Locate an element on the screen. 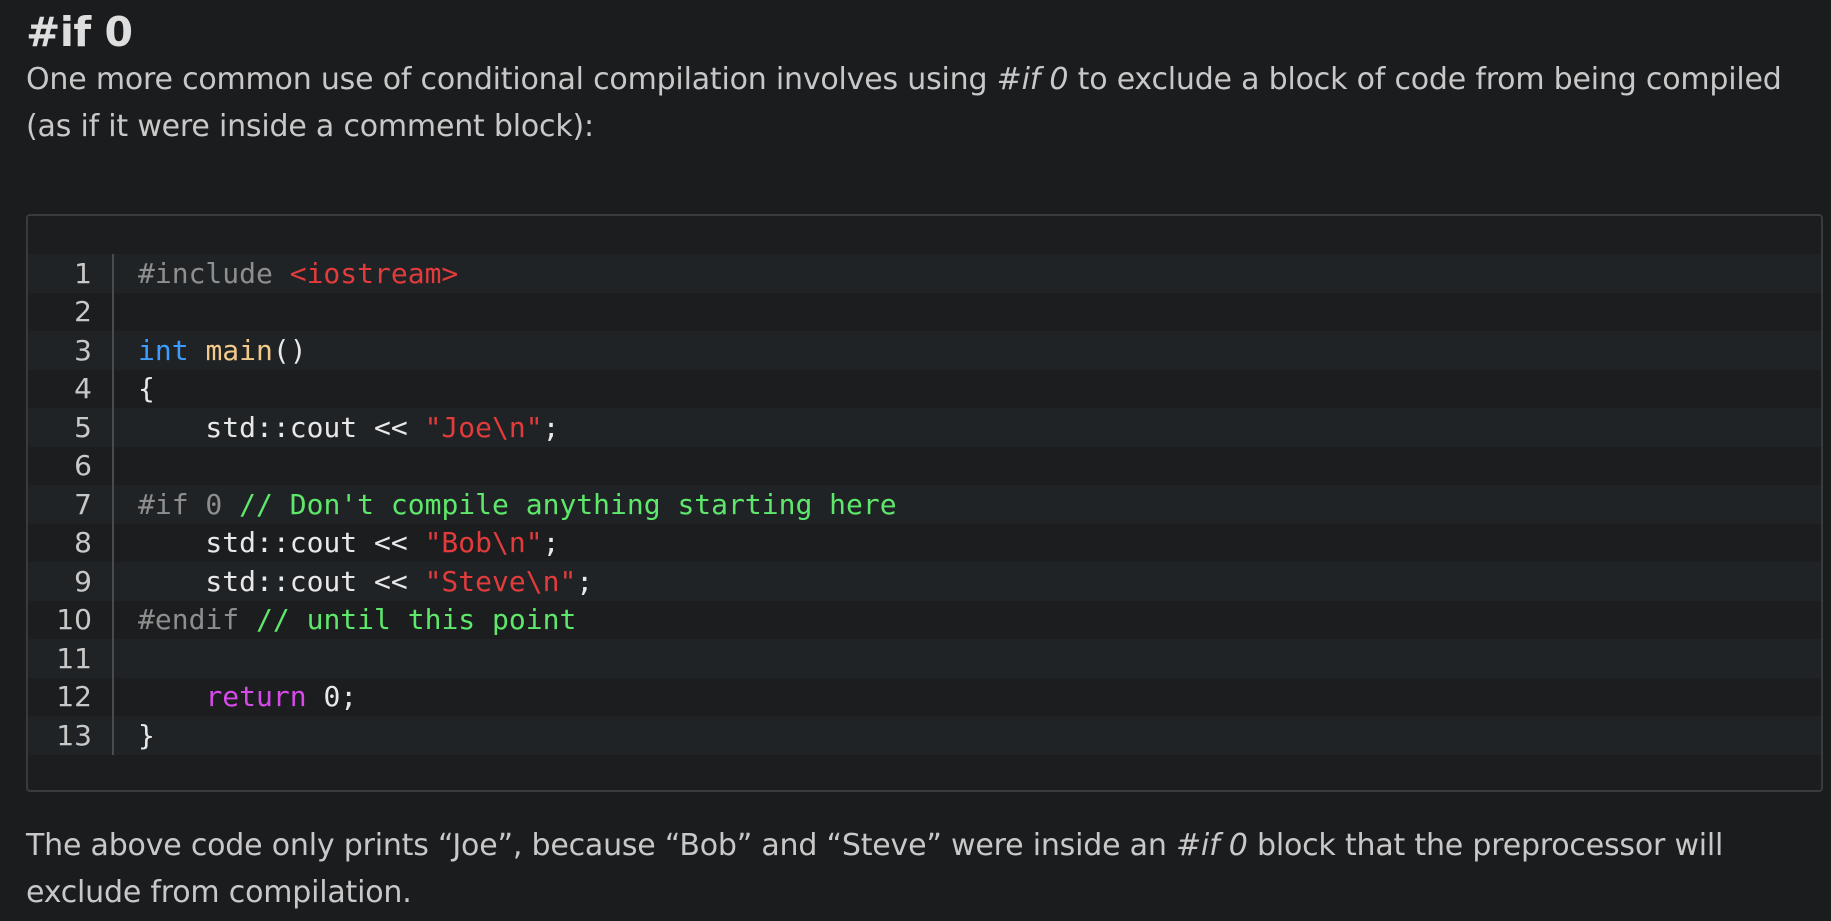 This screenshot has width=1831, height=921. code-line: 2 is located at coordinates (924, 311).